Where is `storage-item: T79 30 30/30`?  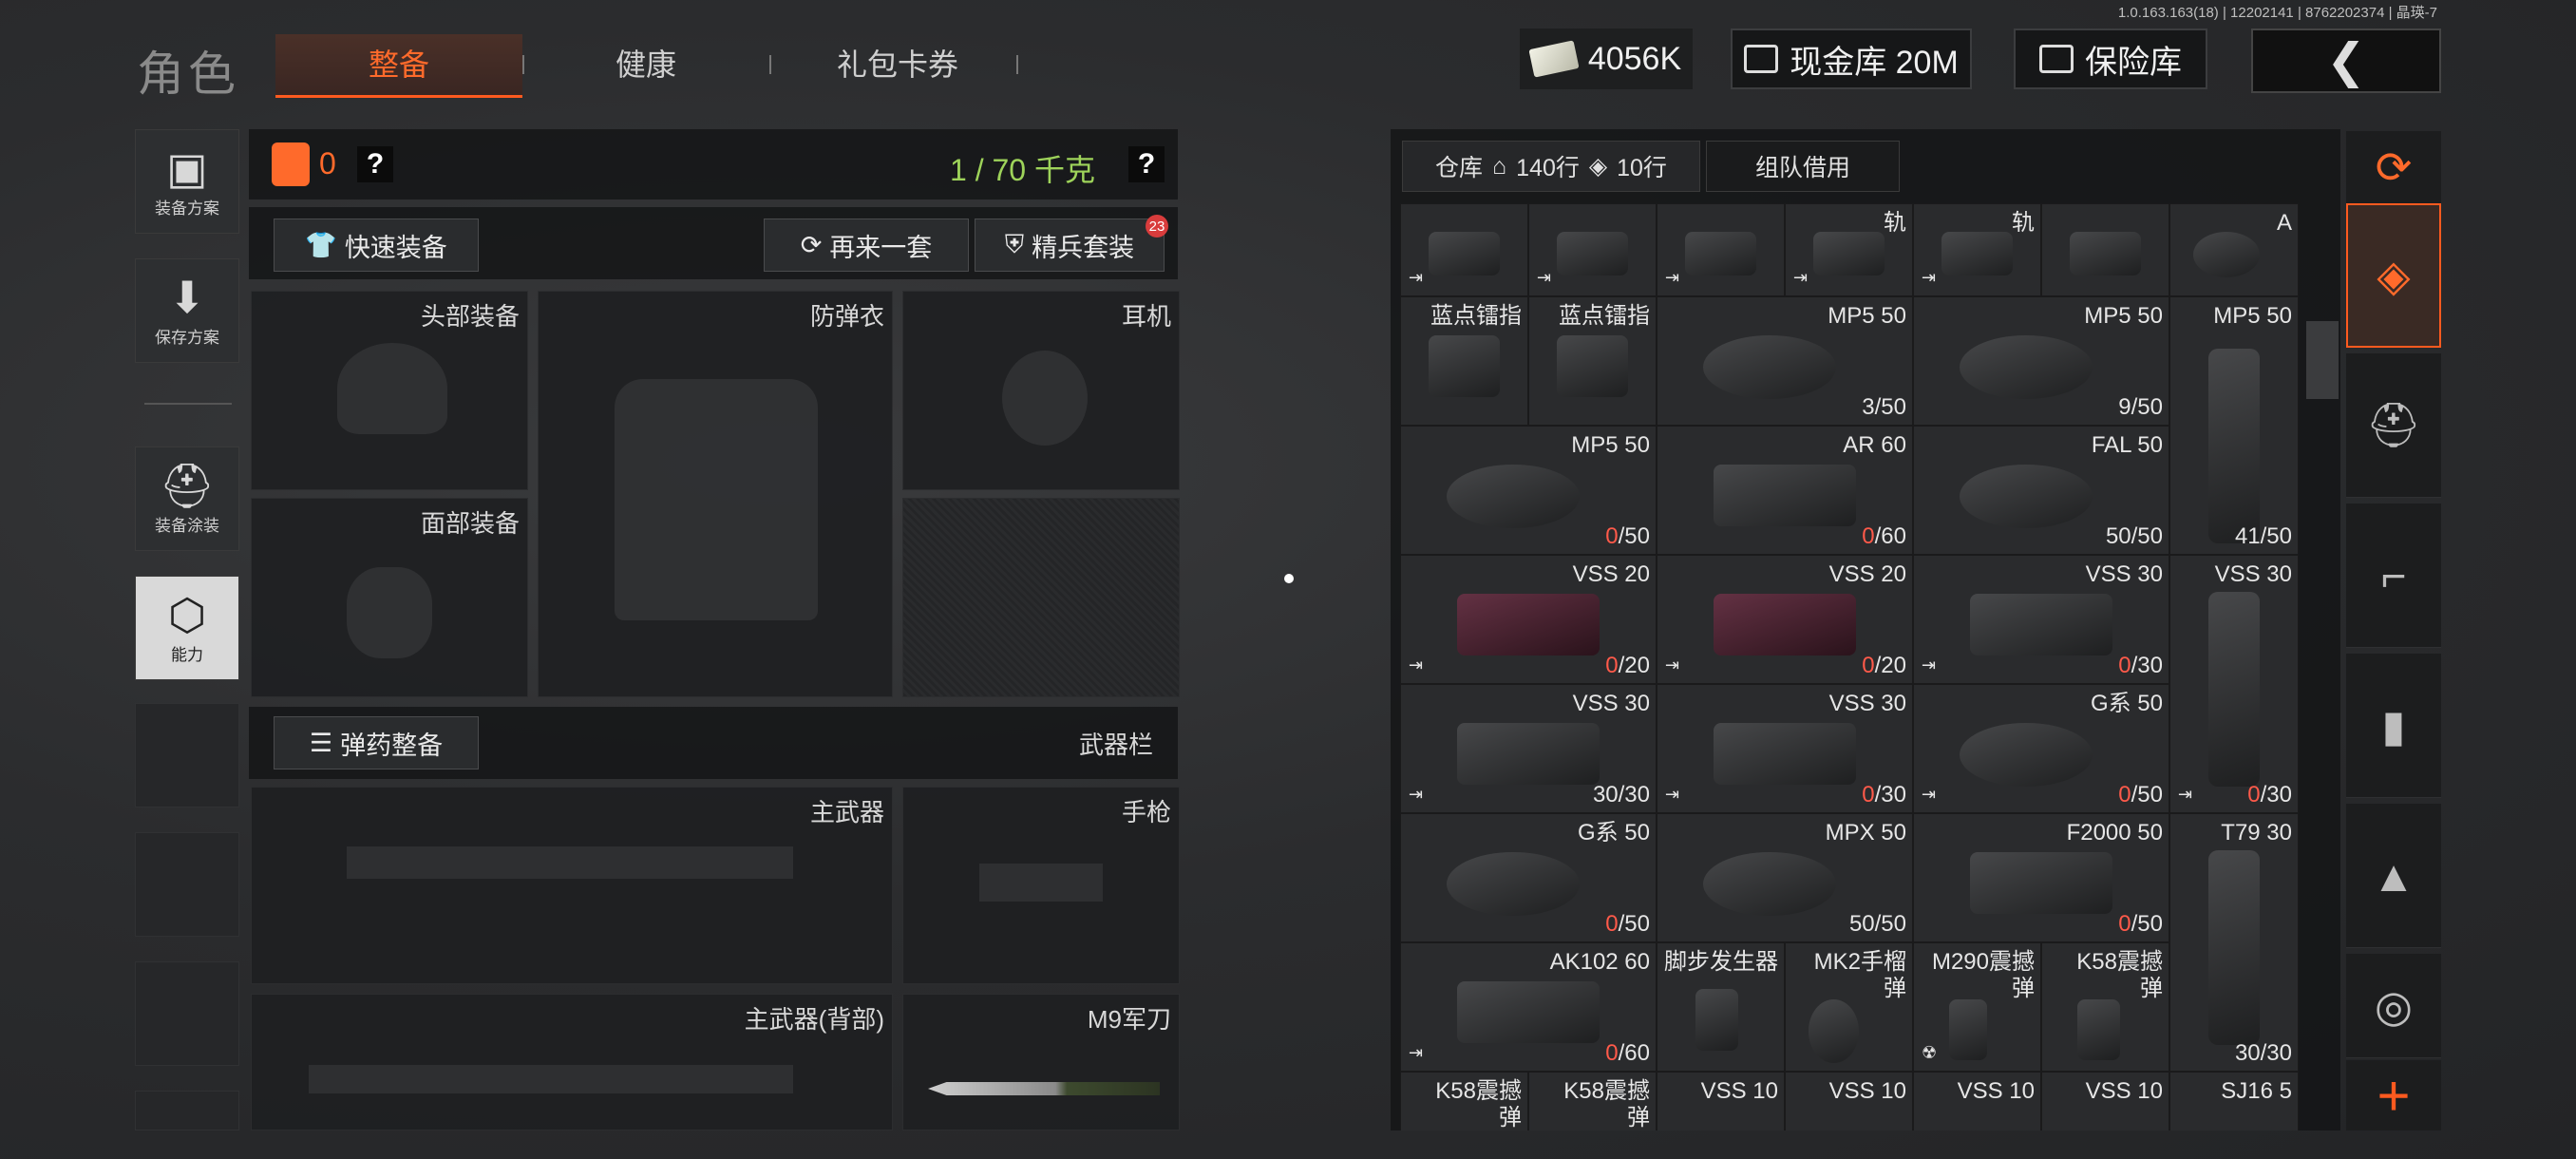
storage-item: T79 30 30/30 is located at coordinates (2234, 942).